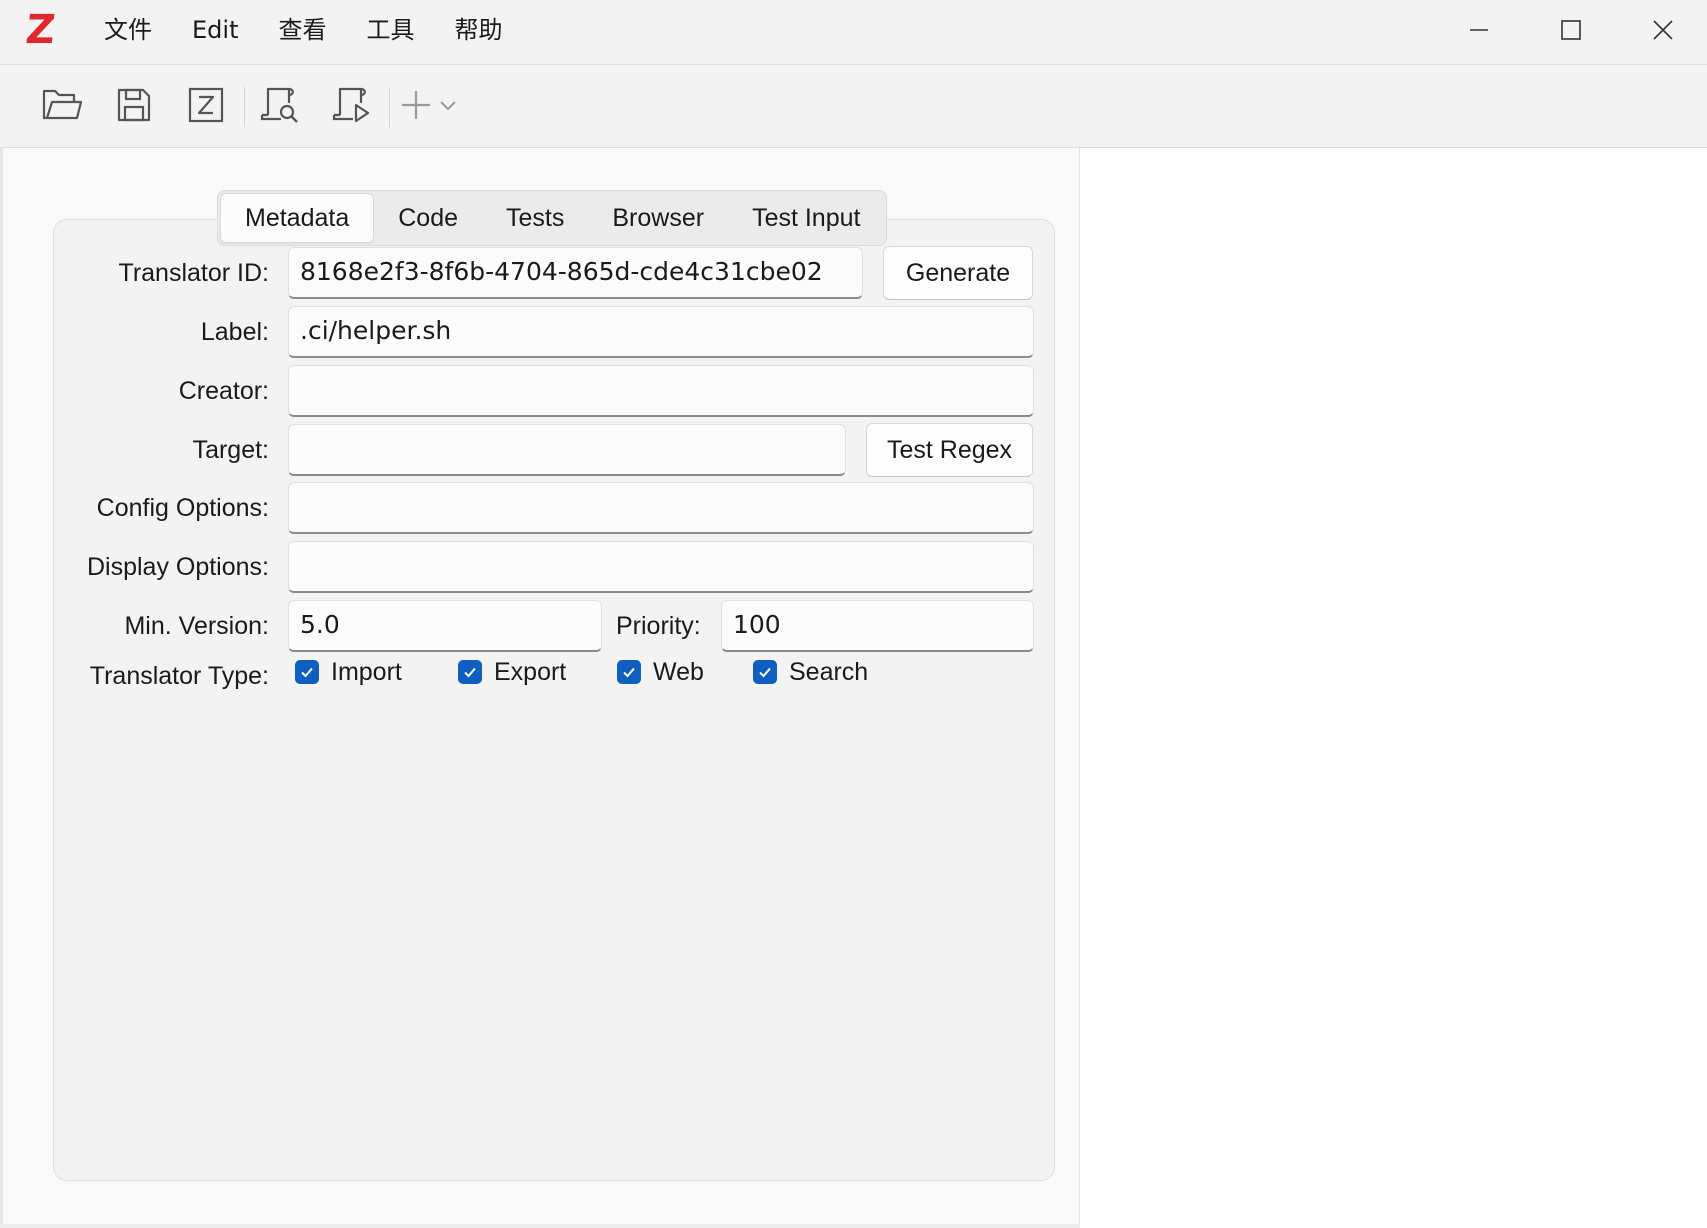 The width and height of the screenshot is (1707, 1228). What do you see at coordinates (448, 106) in the screenshot?
I see `chevron-down-icon` at bounding box center [448, 106].